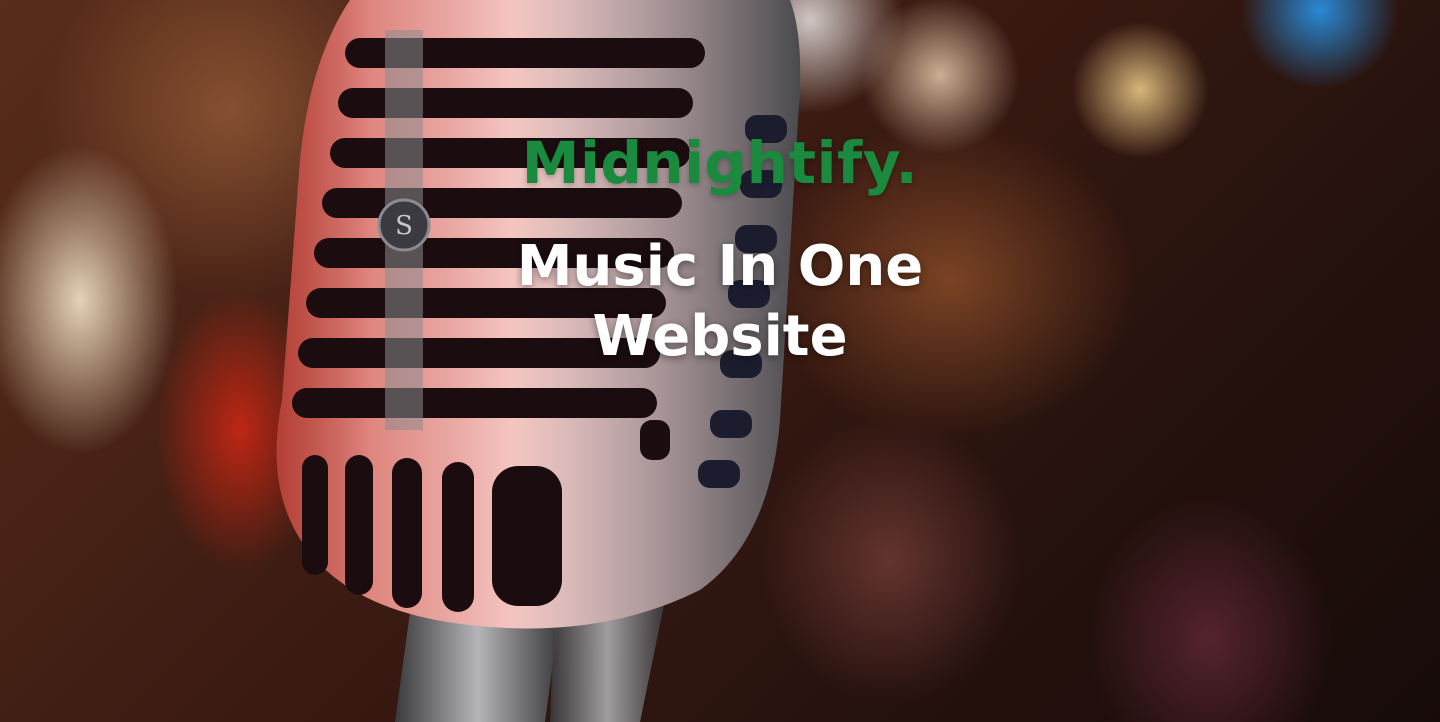  I want to click on svg-text: S, so click(404, 226).